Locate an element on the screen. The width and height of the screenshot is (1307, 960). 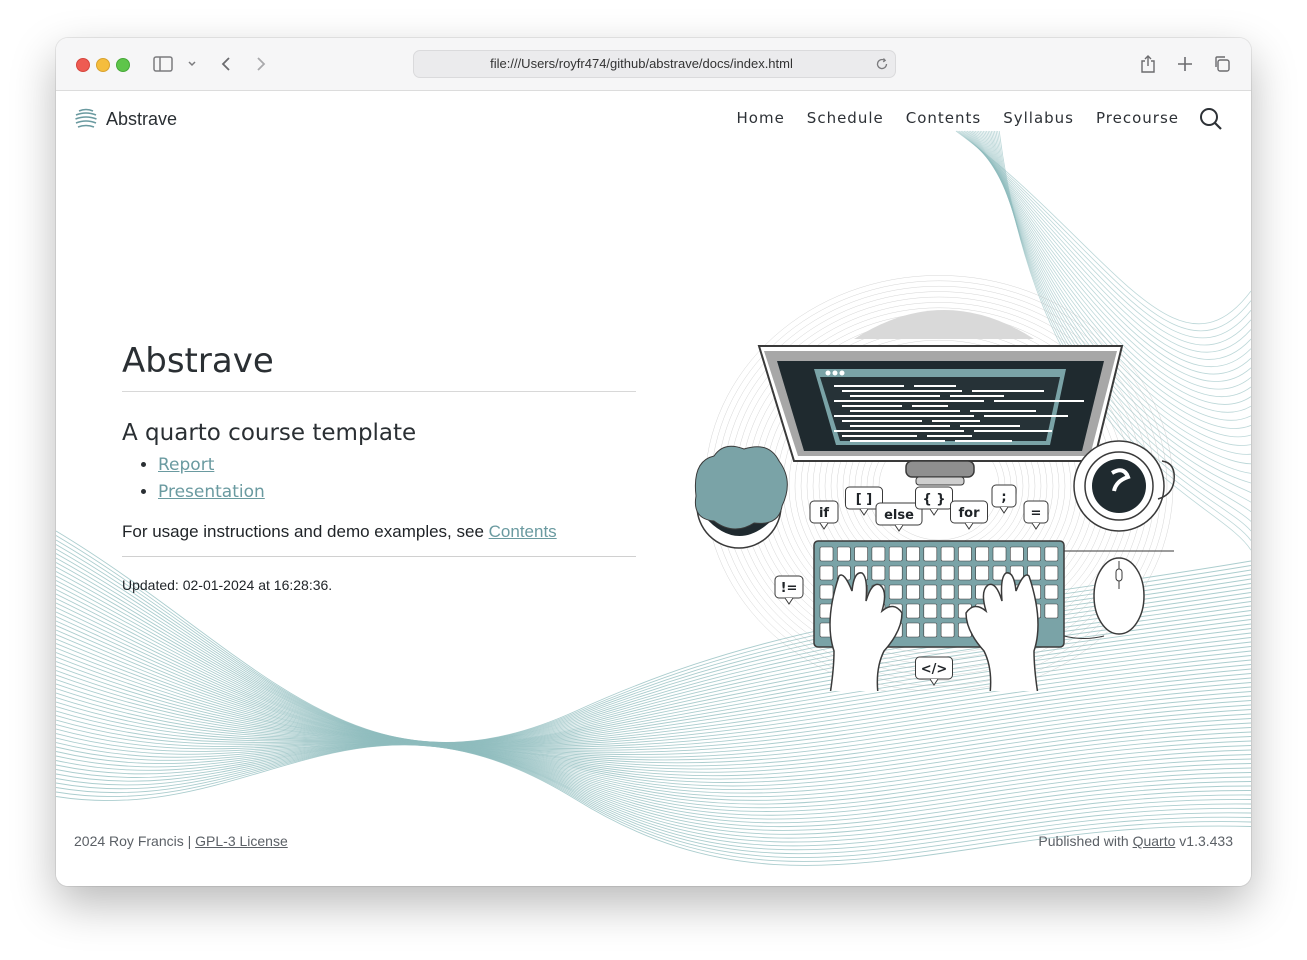
code-tag-label: { } is located at coordinates (933, 499).